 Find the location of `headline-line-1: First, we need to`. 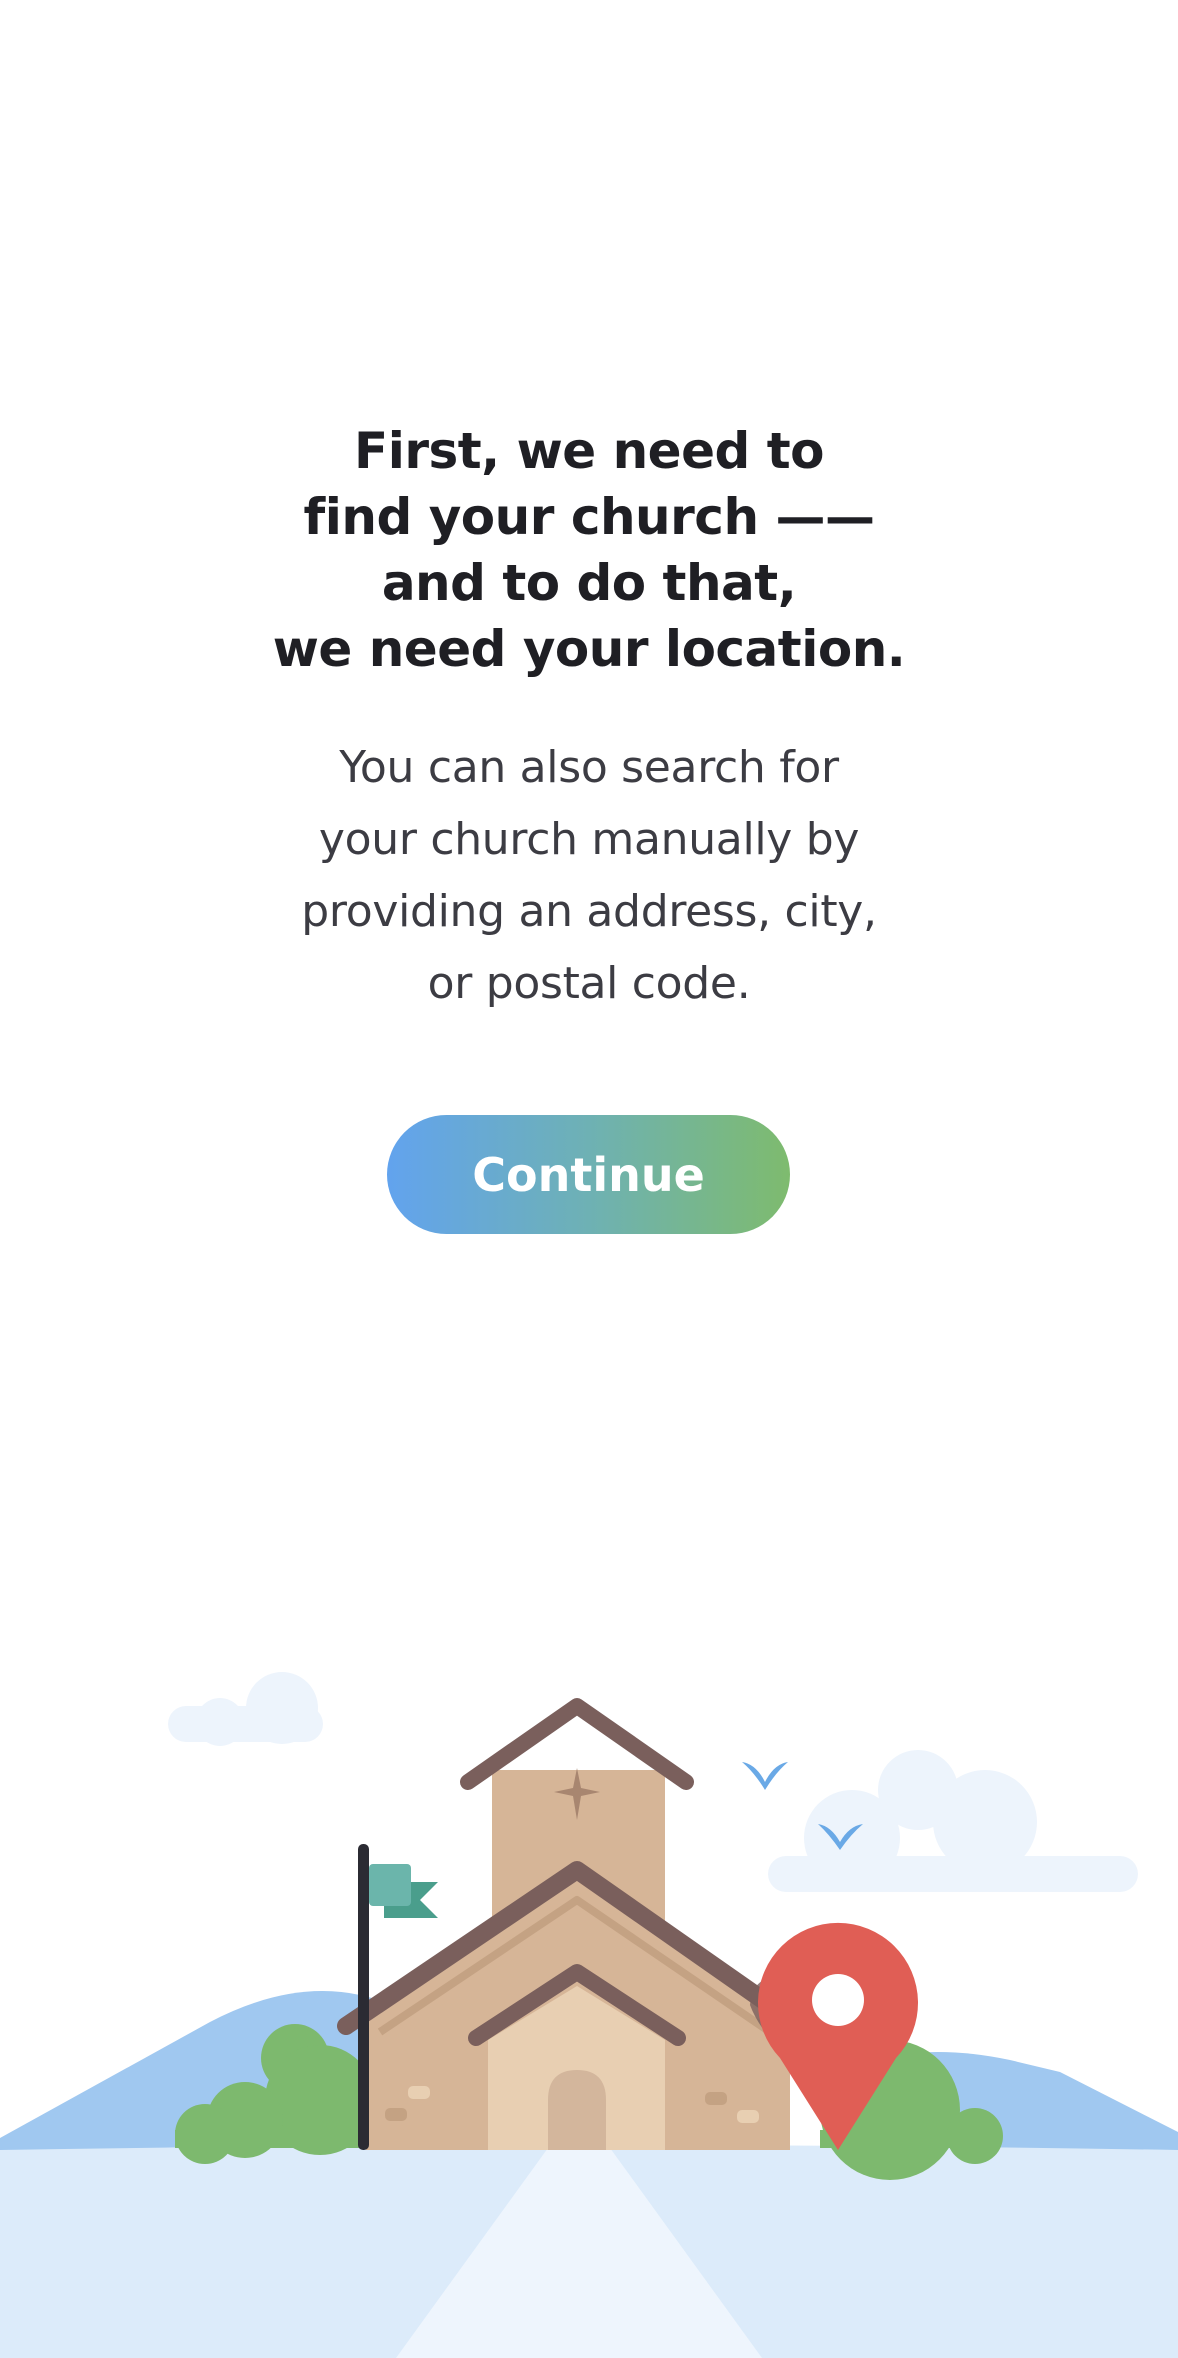

headline-line-1: First, we need to is located at coordinates (589, 451).